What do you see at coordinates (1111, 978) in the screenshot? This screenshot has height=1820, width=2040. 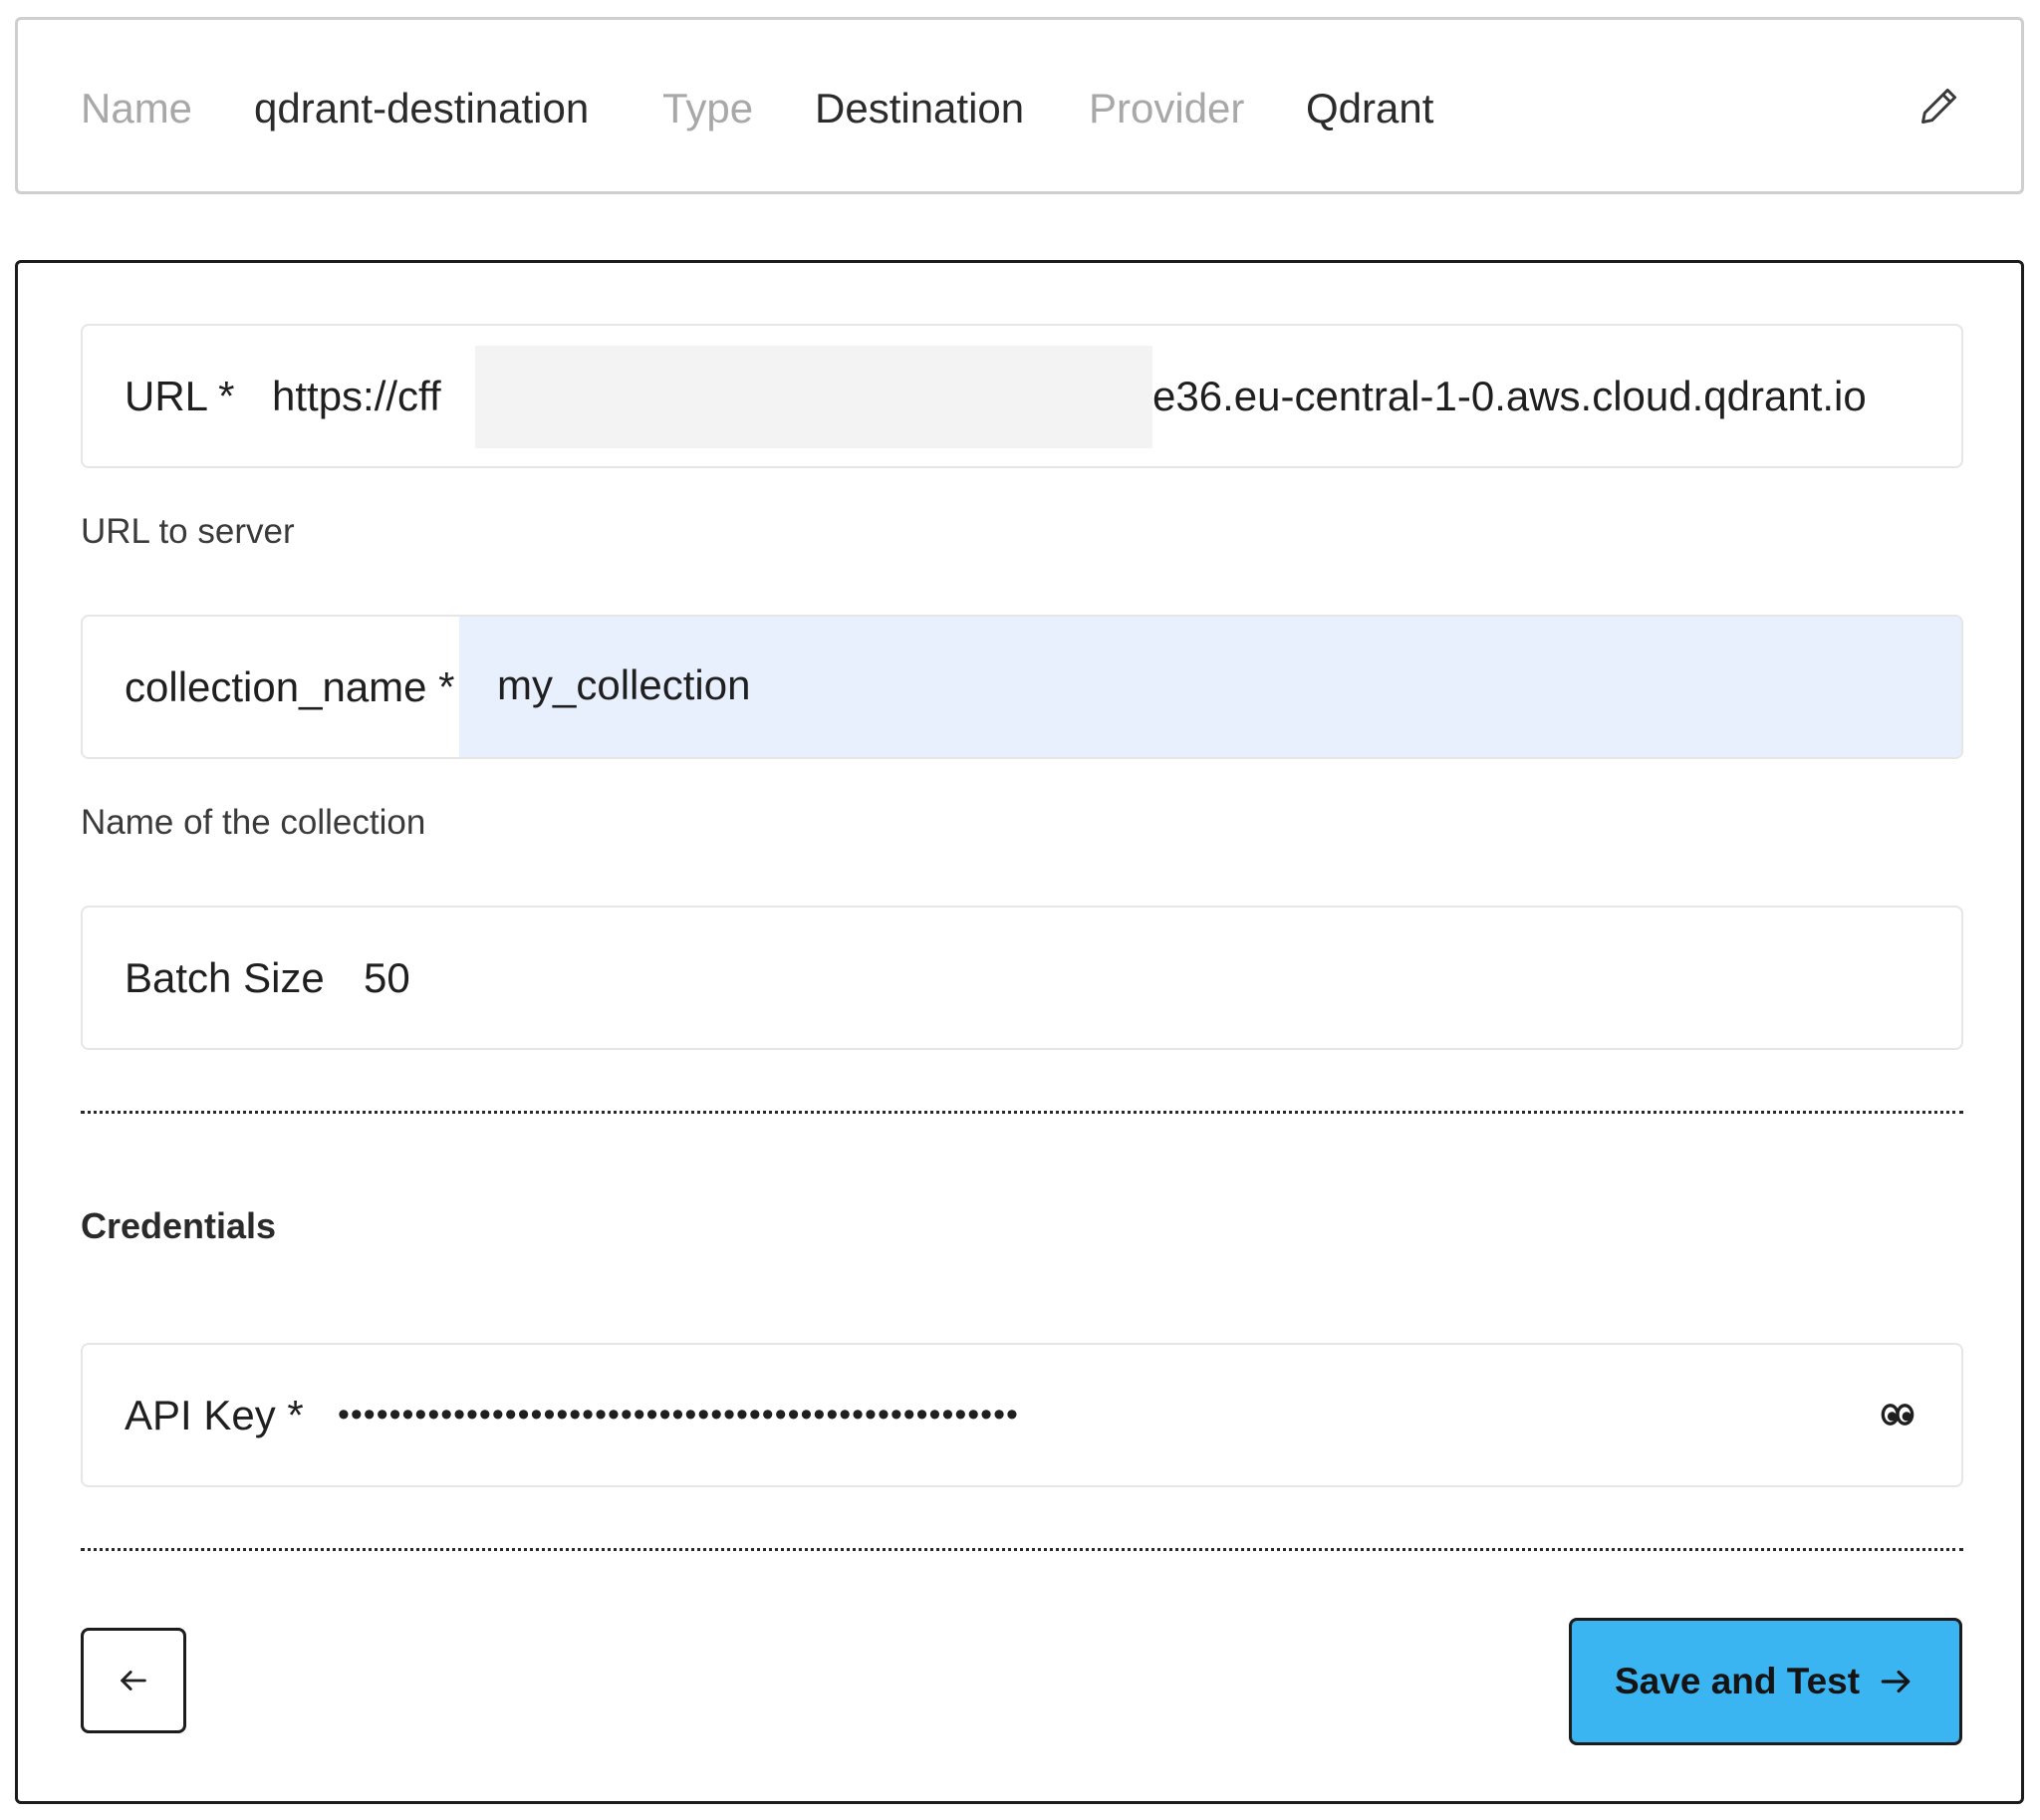 I see `batch-size-input` at bounding box center [1111, 978].